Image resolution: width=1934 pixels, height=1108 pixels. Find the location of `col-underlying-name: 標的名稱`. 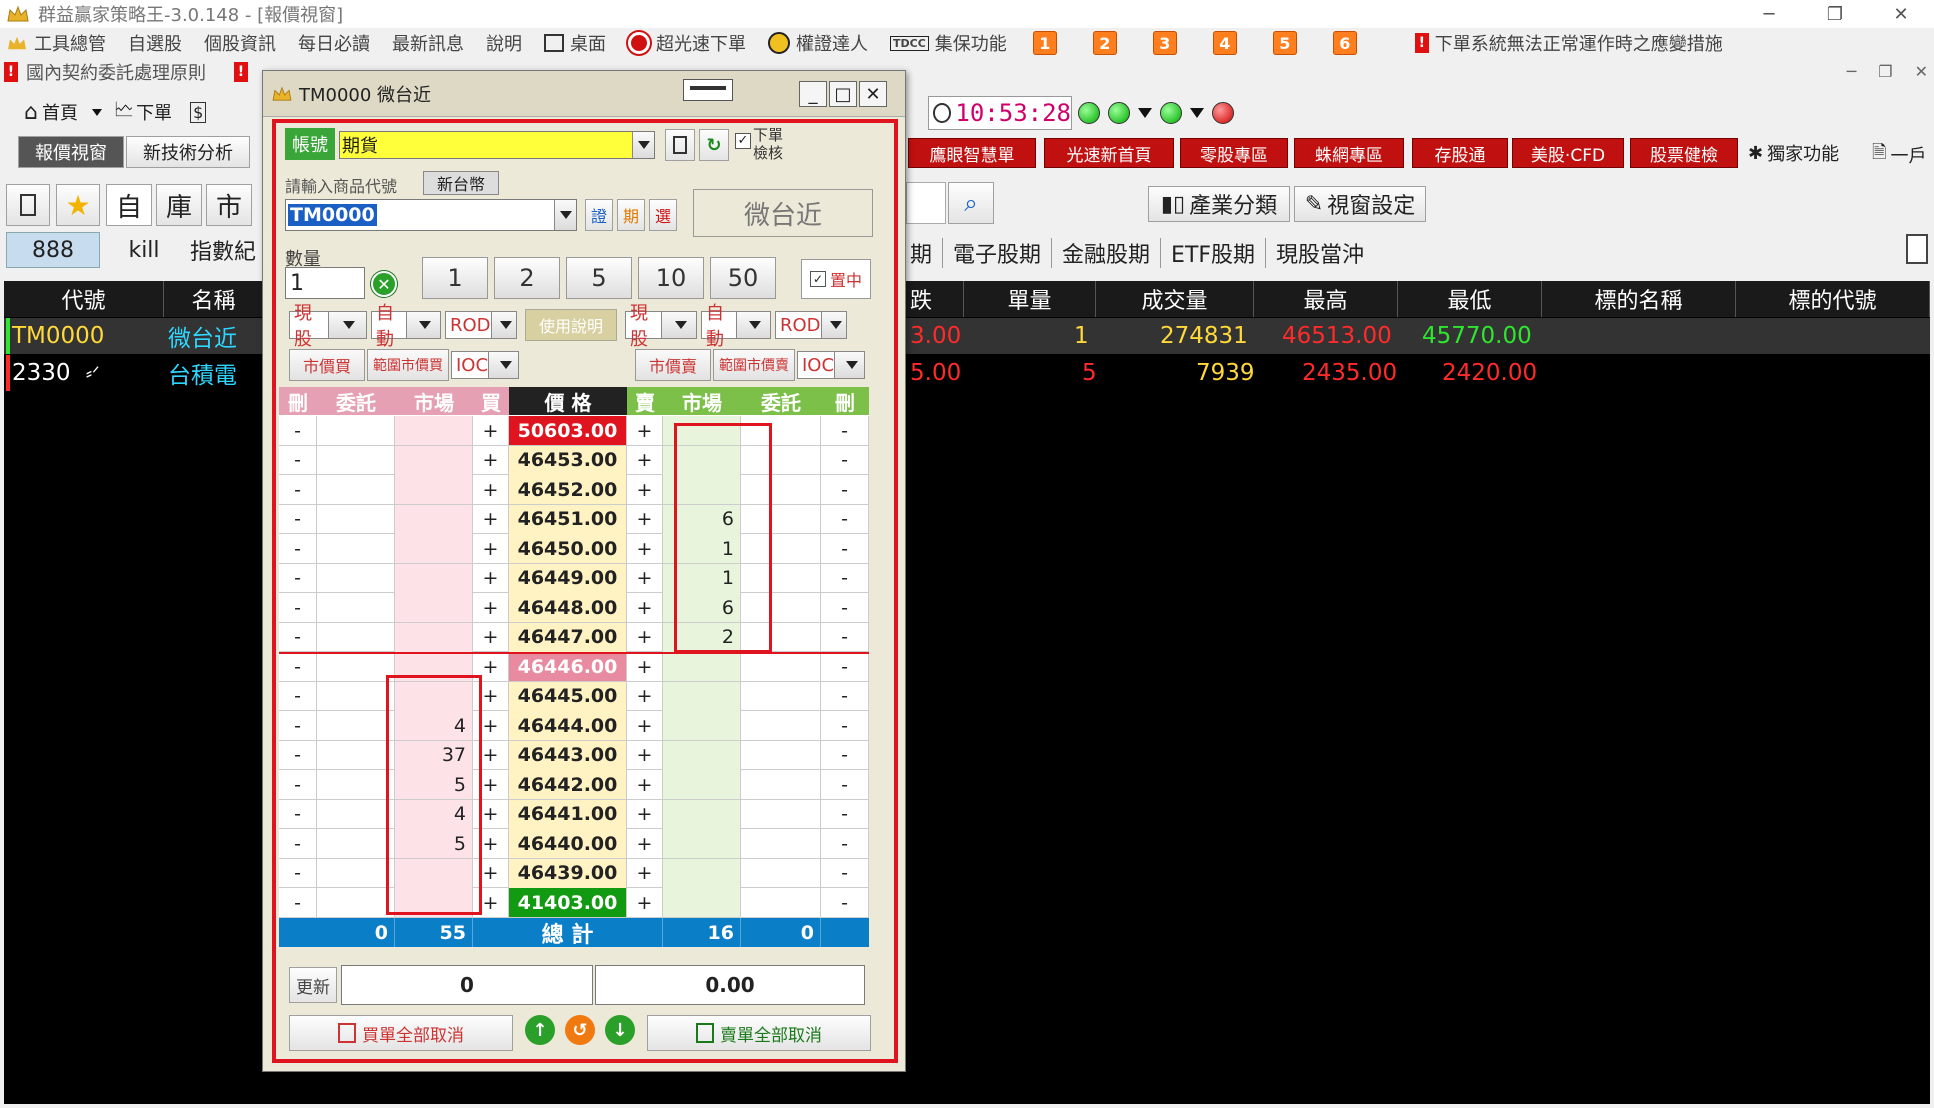

col-underlying-name: 標的名稱 is located at coordinates (1639, 299).